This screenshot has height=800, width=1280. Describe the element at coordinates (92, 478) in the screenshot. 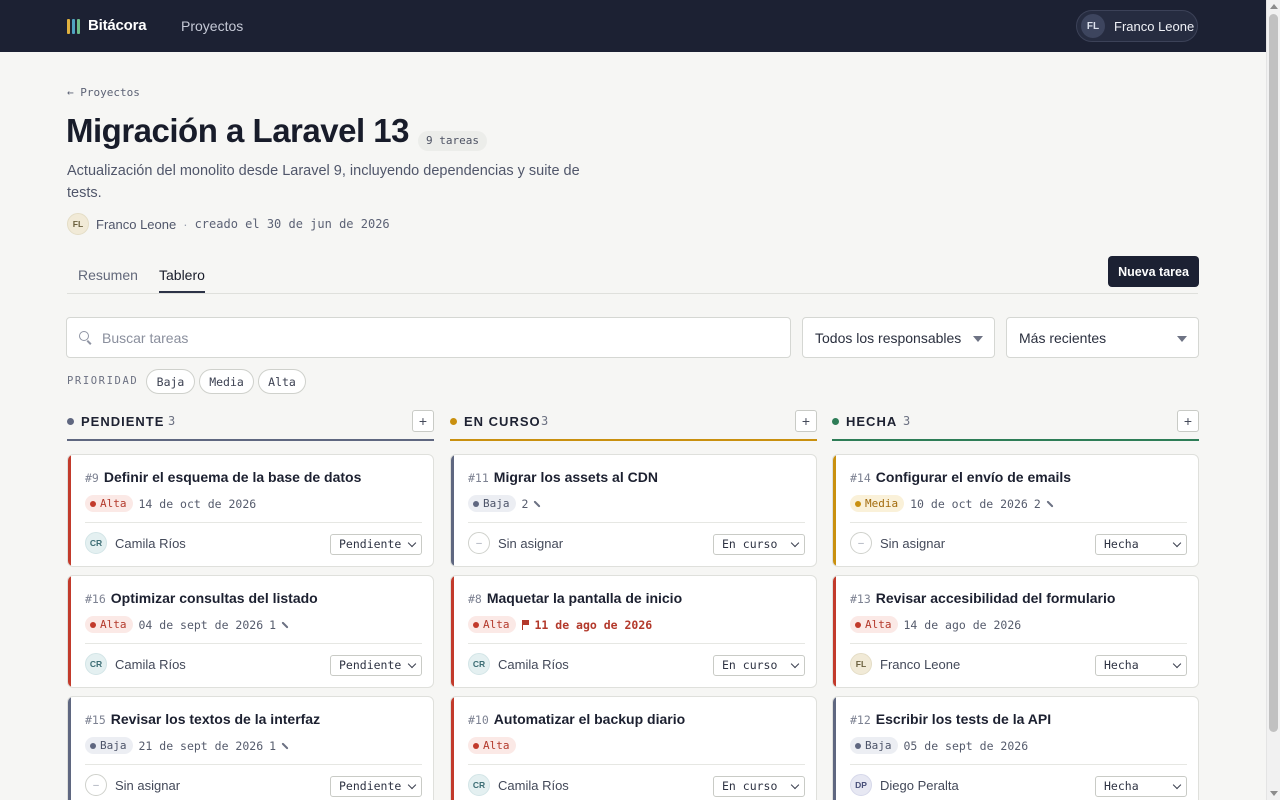

I see `task-id: #9` at that location.